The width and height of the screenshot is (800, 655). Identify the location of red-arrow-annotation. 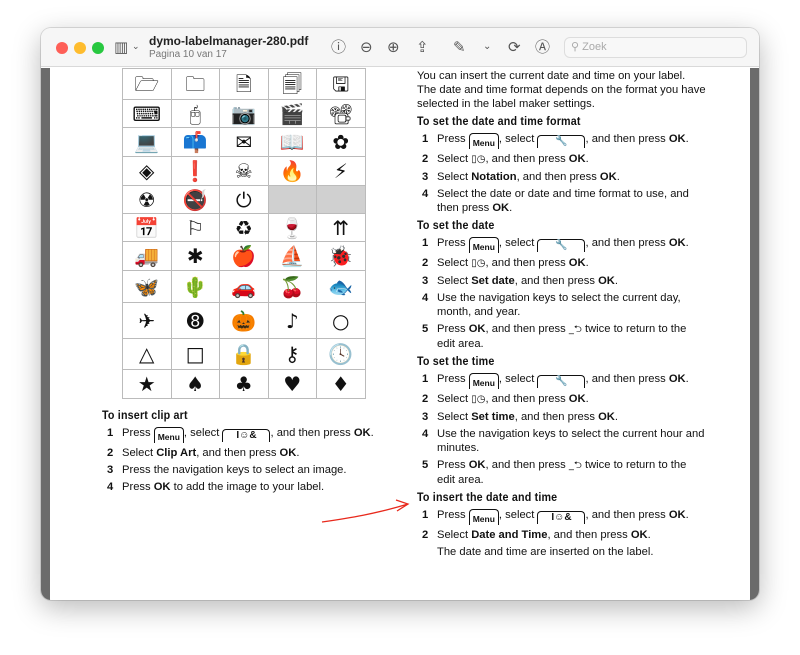
(365, 511).